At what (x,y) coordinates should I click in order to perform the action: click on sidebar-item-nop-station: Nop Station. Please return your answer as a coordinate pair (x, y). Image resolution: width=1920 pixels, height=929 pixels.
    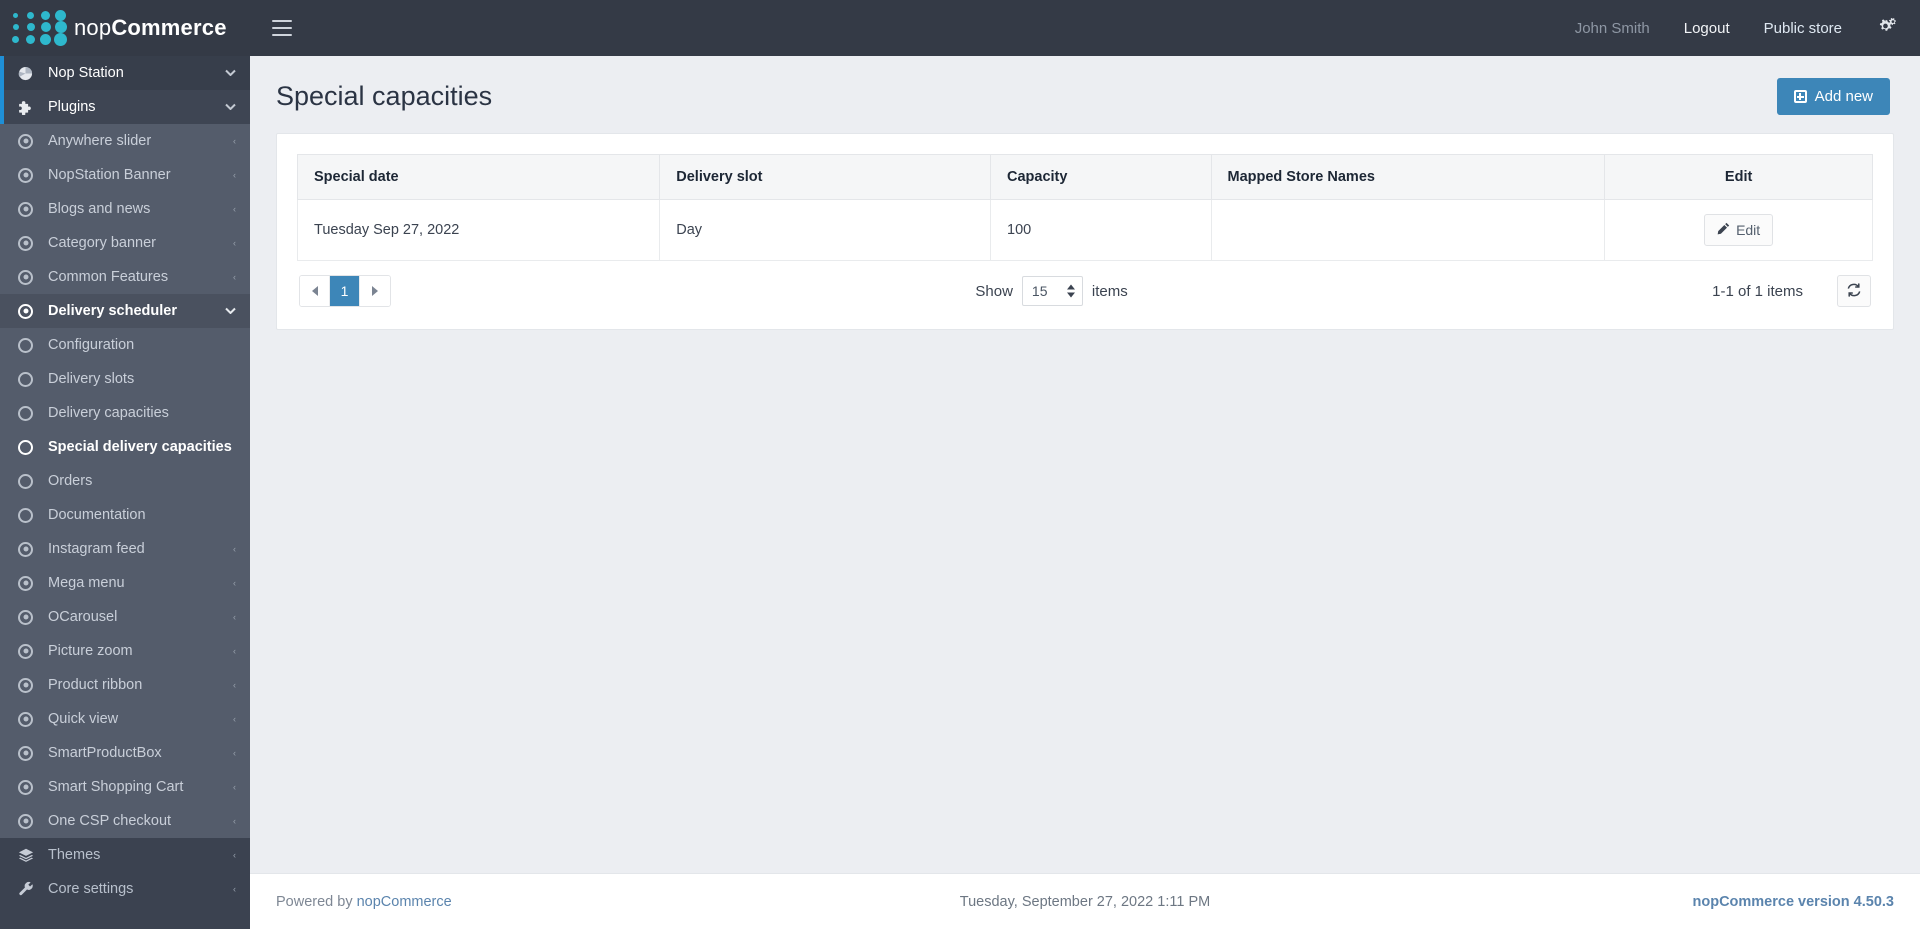
    Looking at the image, I should click on (125, 73).